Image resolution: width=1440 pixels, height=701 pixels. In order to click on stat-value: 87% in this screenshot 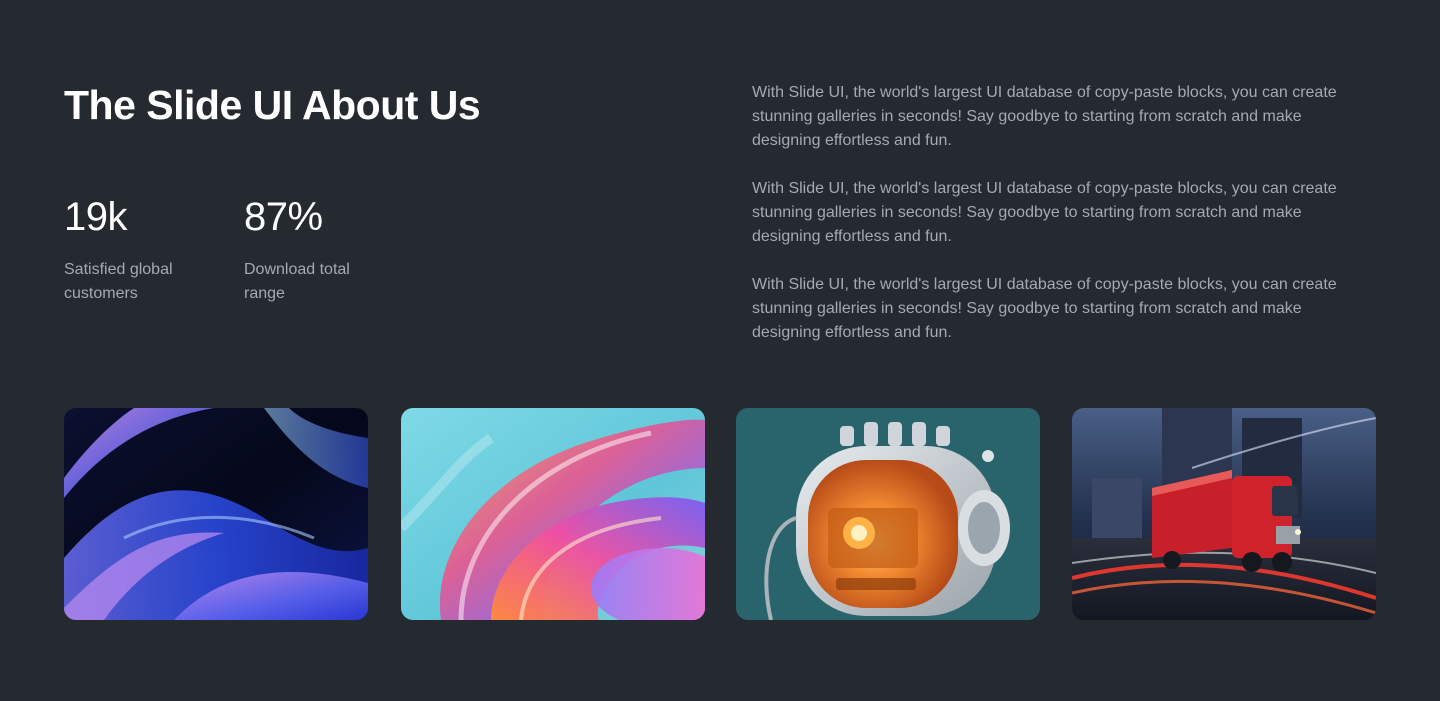, I will do `click(283, 217)`.